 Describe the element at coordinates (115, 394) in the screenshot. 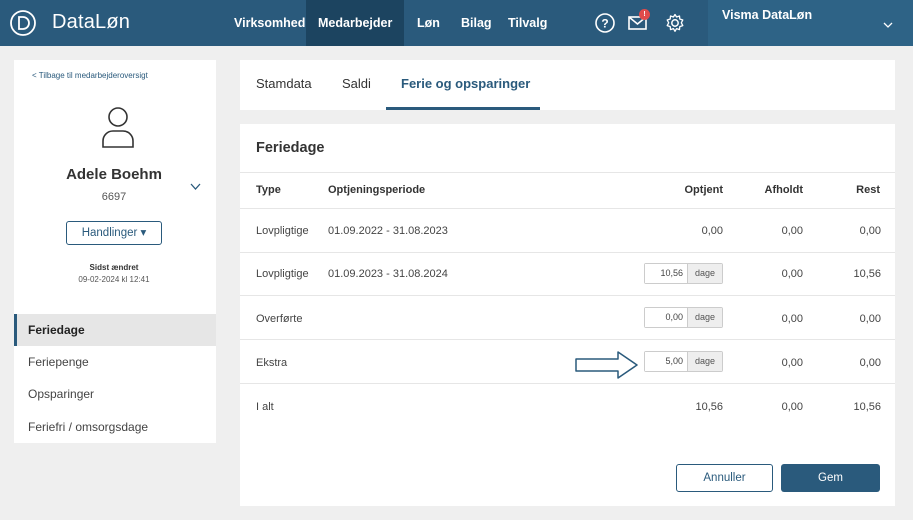

I see `sidebar-item-opsparinger: Opsparinger` at that location.